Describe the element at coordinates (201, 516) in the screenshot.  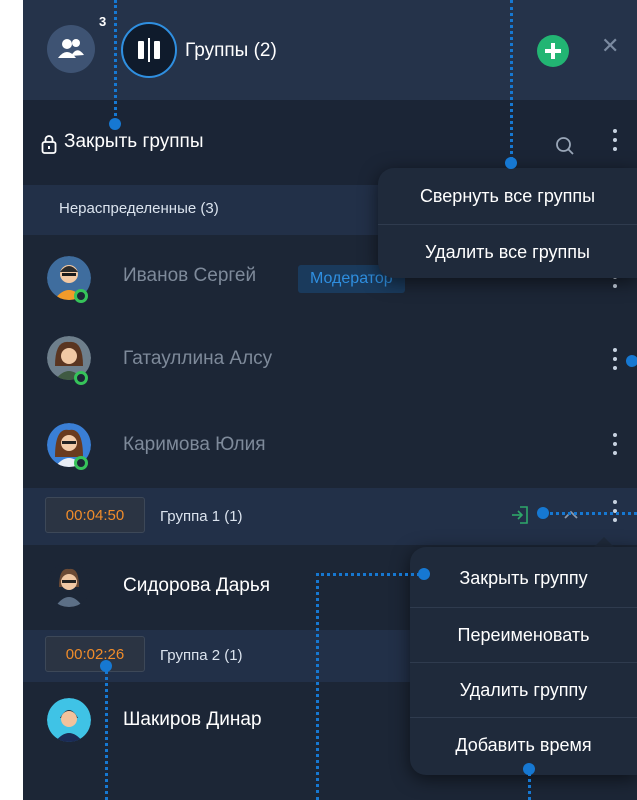
I see `group-label: Группа 1 (1)` at that location.